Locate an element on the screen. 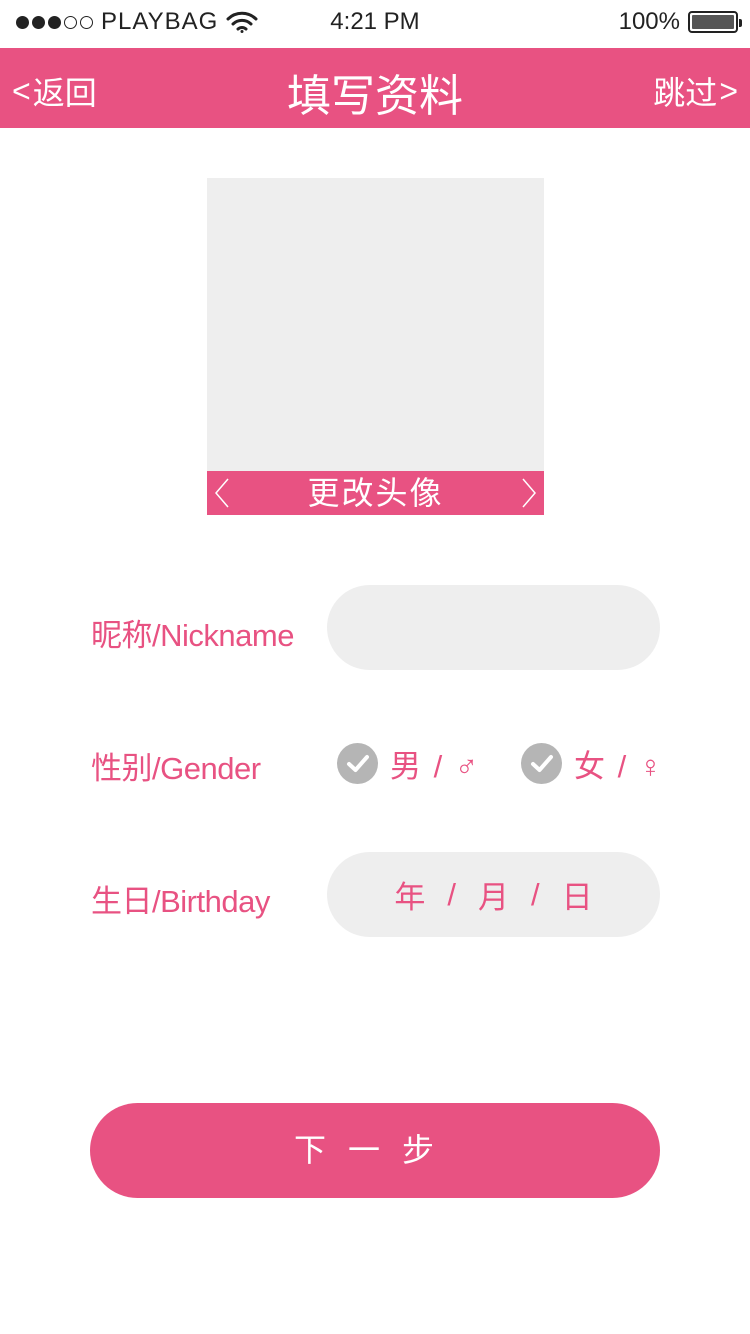 This screenshot has height=1334, width=750. status-bar: PLAYBAG 4:21 PM 100% is located at coordinates (375, 24).